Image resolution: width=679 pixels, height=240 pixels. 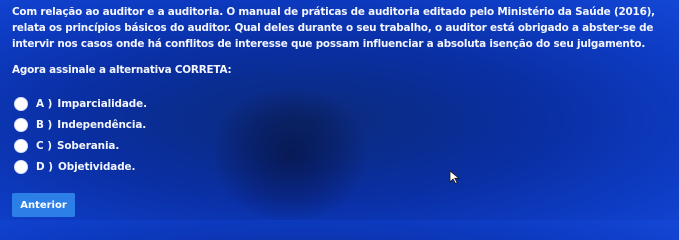 I want to click on option-b: B ) Independência., so click(x=80, y=124).